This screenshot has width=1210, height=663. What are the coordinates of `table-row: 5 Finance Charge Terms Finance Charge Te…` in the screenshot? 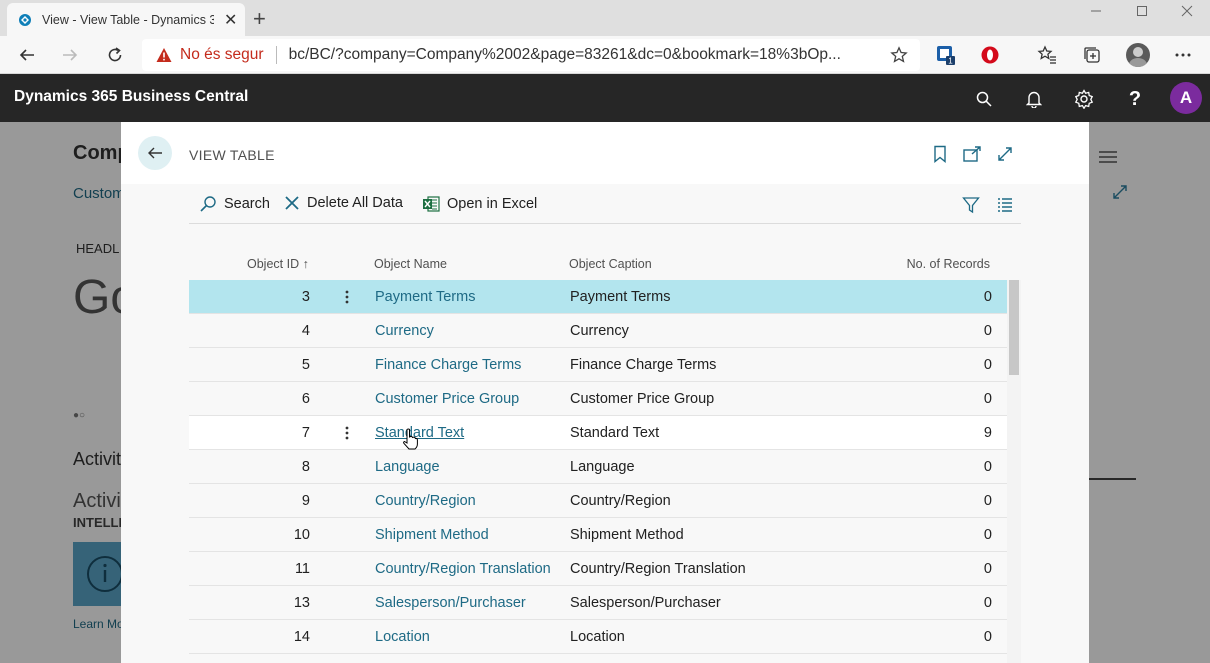 It's located at (598, 365).